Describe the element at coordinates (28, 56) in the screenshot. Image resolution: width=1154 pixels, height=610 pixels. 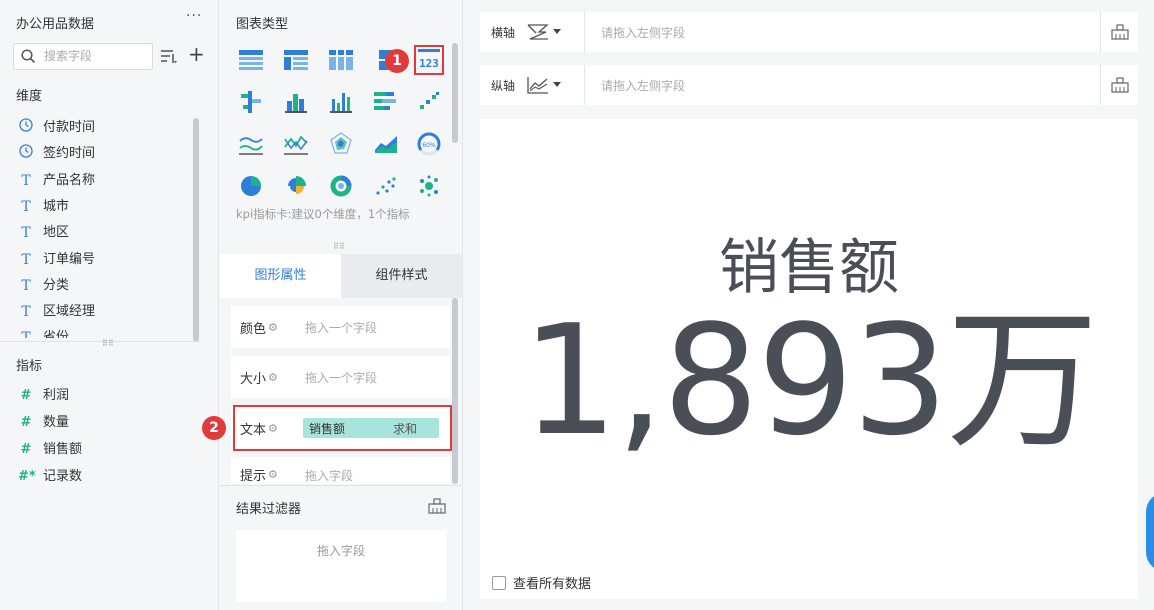
I see `search-icon` at that location.